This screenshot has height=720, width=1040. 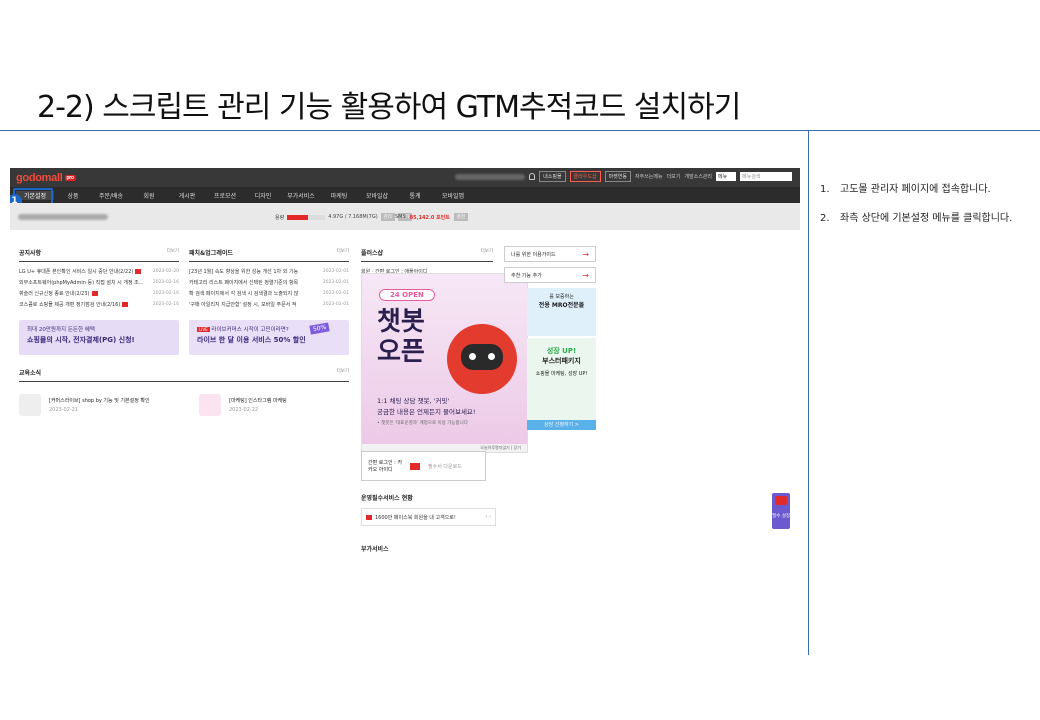 I want to click on add-feature-button-label: 추천 기능 추가, so click(x=526, y=275).